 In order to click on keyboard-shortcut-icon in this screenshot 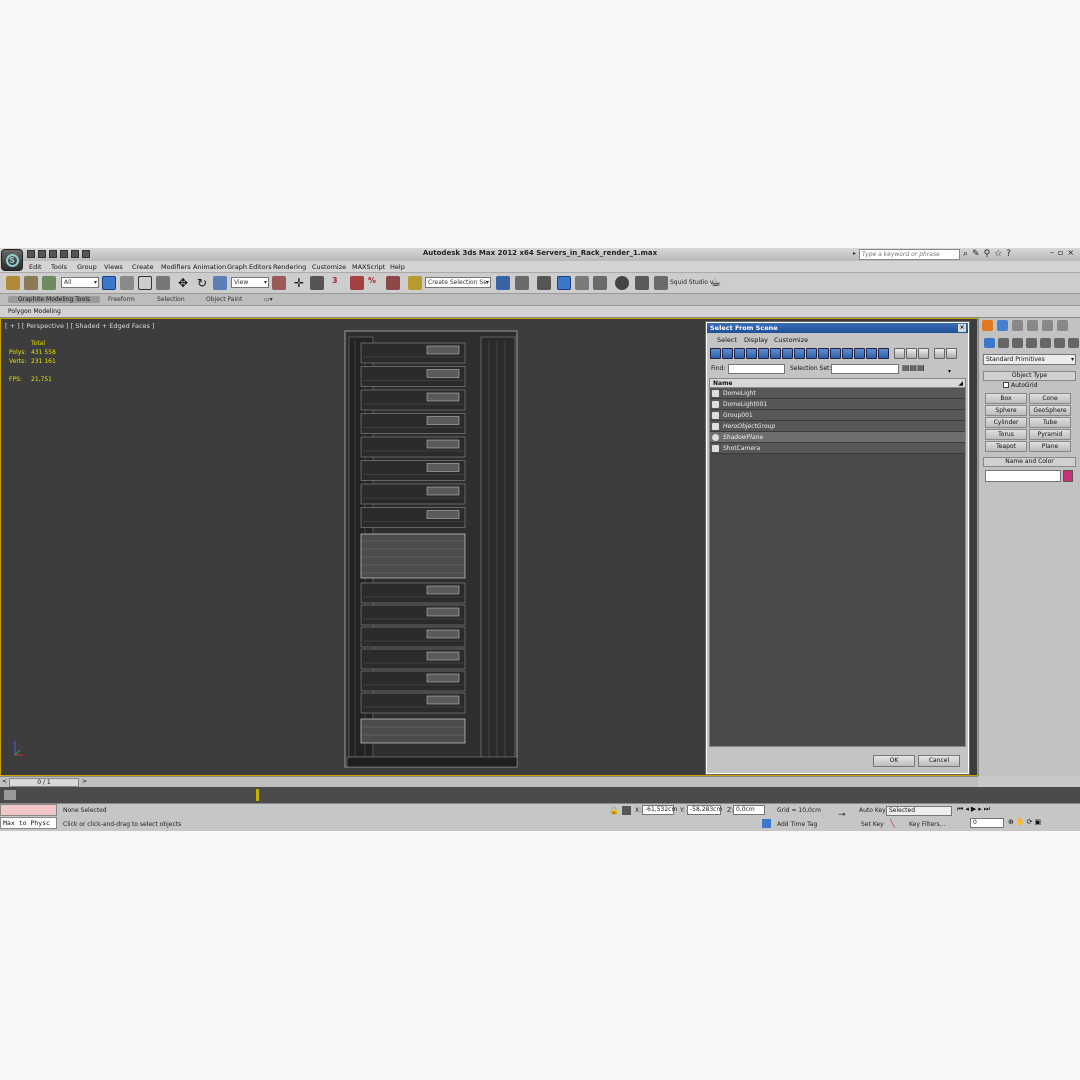, I will do `click(317, 283)`.